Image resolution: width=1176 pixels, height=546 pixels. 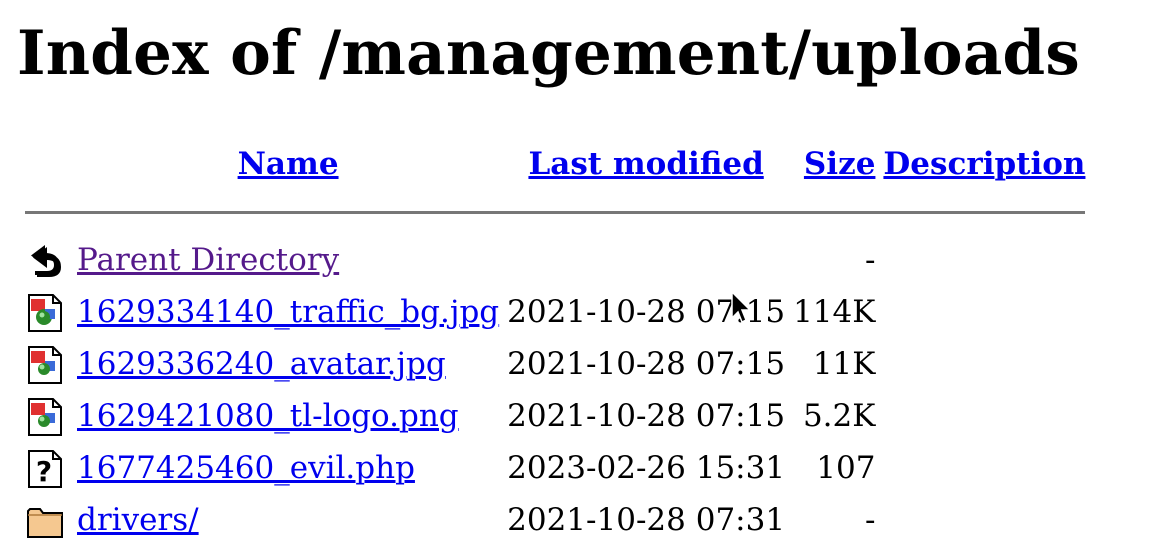 I want to click on icon-header, so click(x=47, y=164).